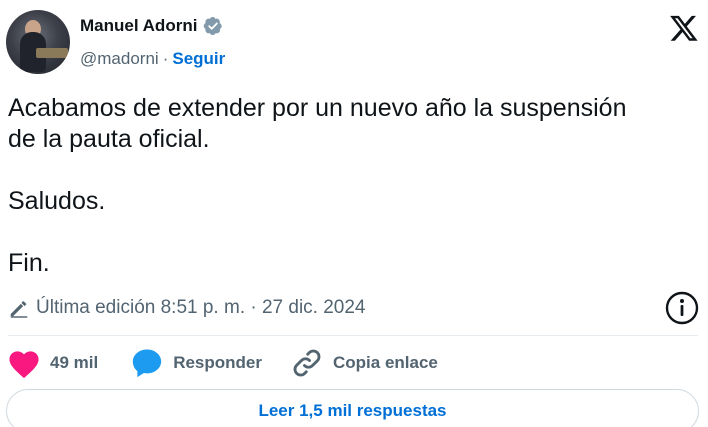 This screenshot has width=708, height=427. Describe the element at coordinates (217, 362) in the screenshot. I see `reply-label: Responder` at that location.